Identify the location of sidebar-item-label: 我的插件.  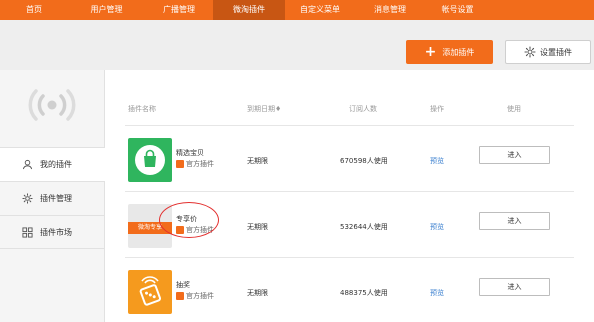
(56, 164).